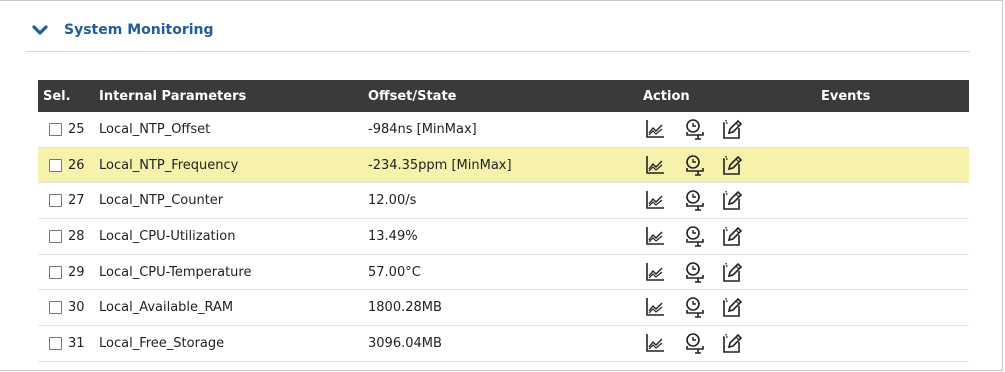 The image size is (1005, 372). What do you see at coordinates (503, 201) in the screenshot?
I see `table-row: 27 Local_NTP_Counter 12.00/s` at bounding box center [503, 201].